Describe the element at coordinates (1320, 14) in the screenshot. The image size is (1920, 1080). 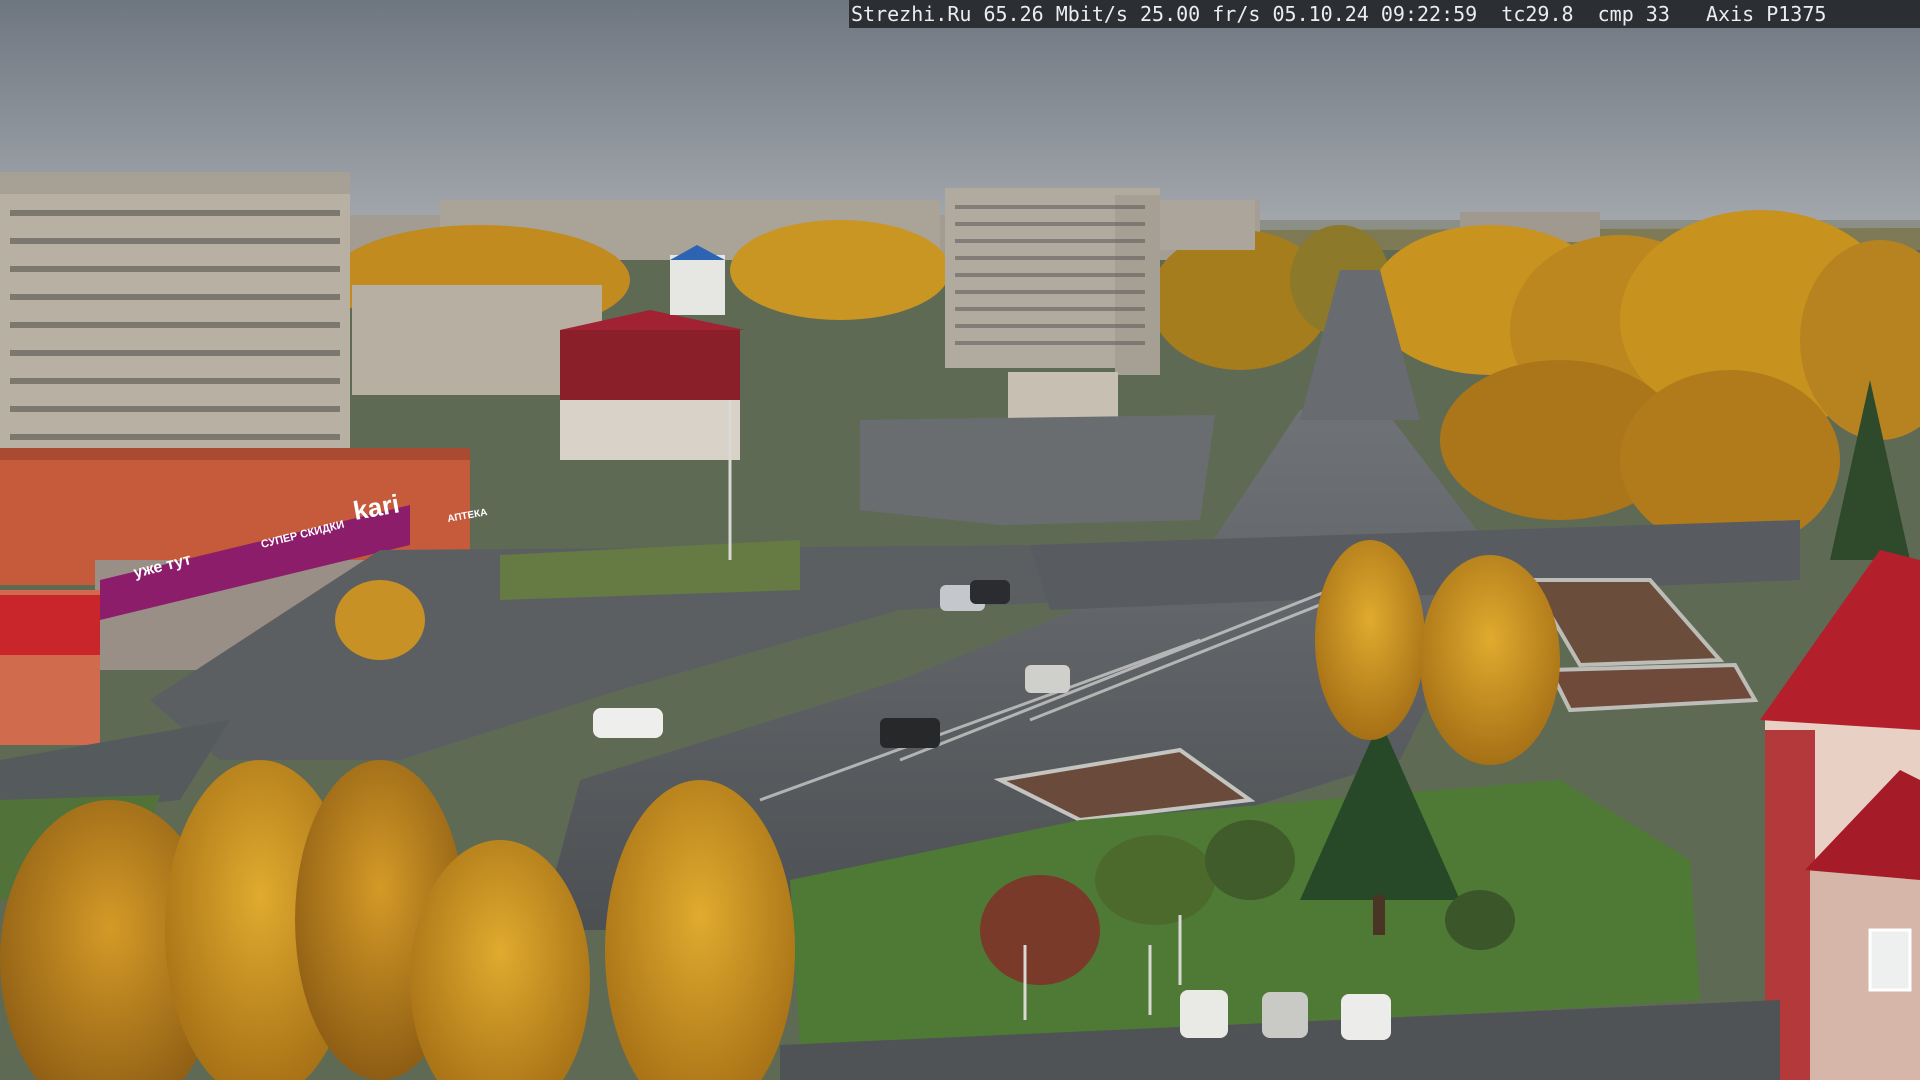
I see `overlay-date: 05.10.24` at that location.